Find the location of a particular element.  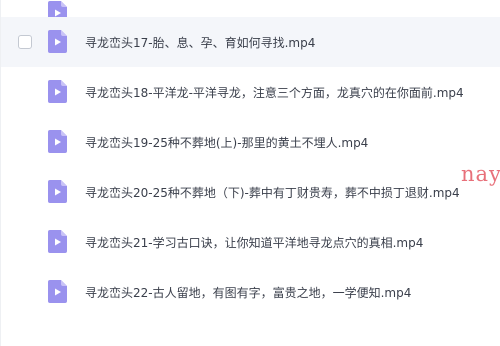

file-name: 寻龙峦头21-学习古口诀，让你知道平洋地寻龙点穴的真相.mp4 is located at coordinates (254, 243).